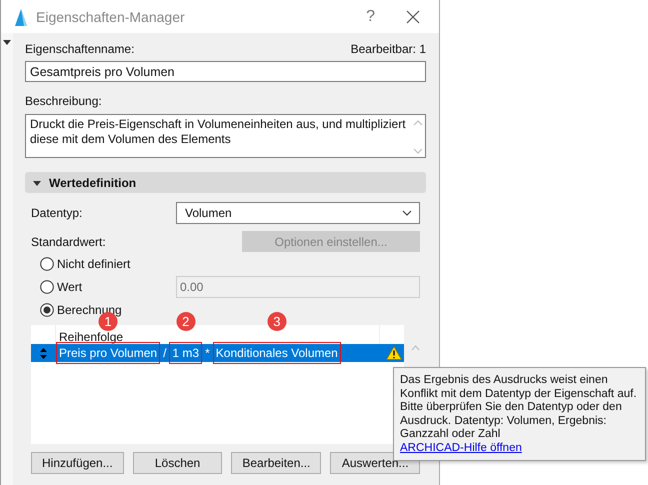 This screenshot has height=485, width=648. Describe the element at coordinates (519, 408) in the screenshot. I see `tooltip-text: Das Ergebnis des Ausdrucks weist einen Konflikt mit dem Datentyp der Eigenschaft auf. Bitte überprüfen Sie den Datentyp oder den Ausdruck. Datentyp: Volumen, Ergebnis: Ganzzahl oder Zahl` at that location.